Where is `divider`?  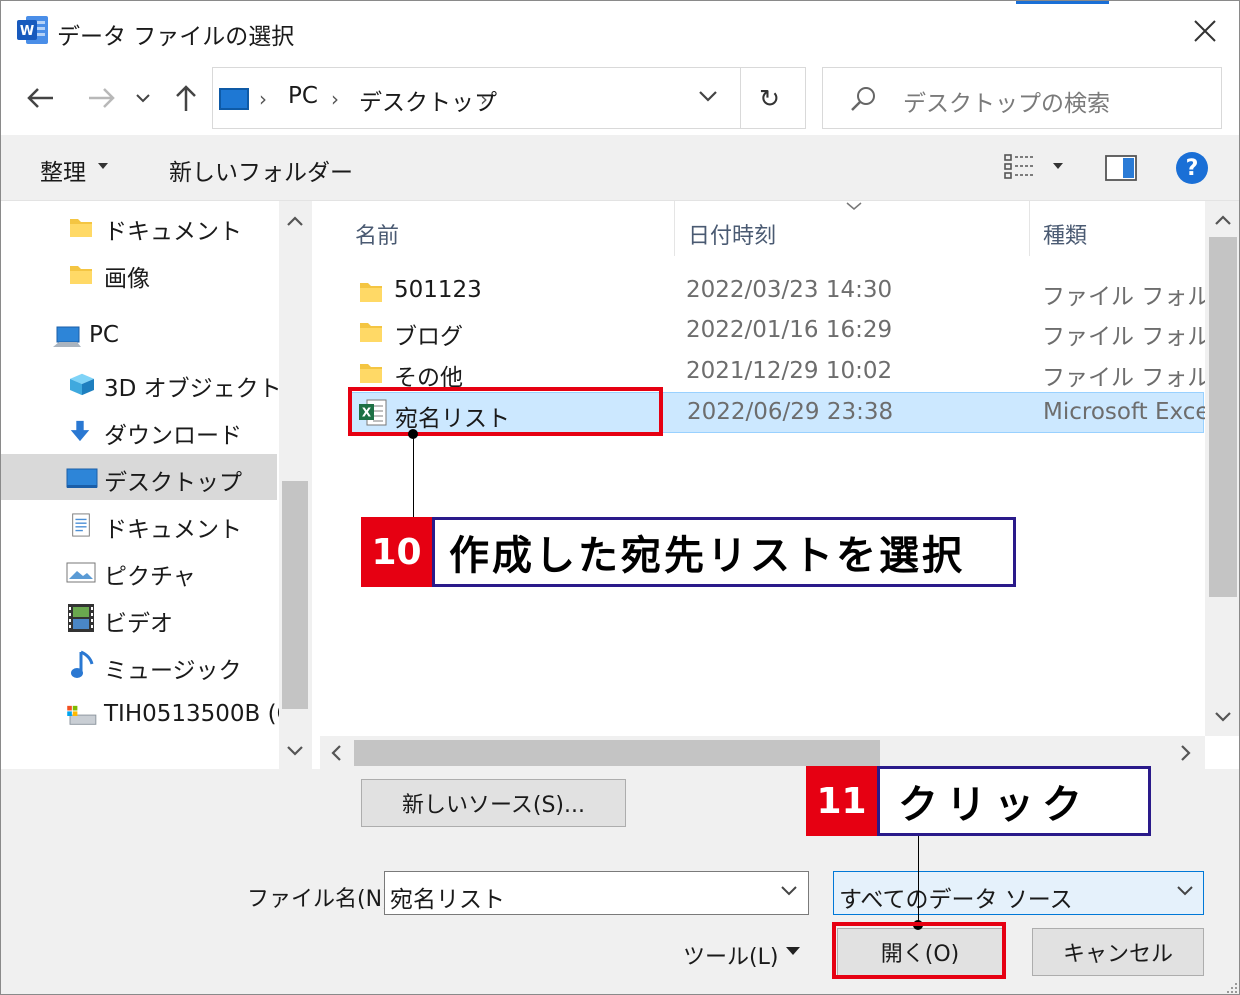
divider is located at coordinates (740, 98).